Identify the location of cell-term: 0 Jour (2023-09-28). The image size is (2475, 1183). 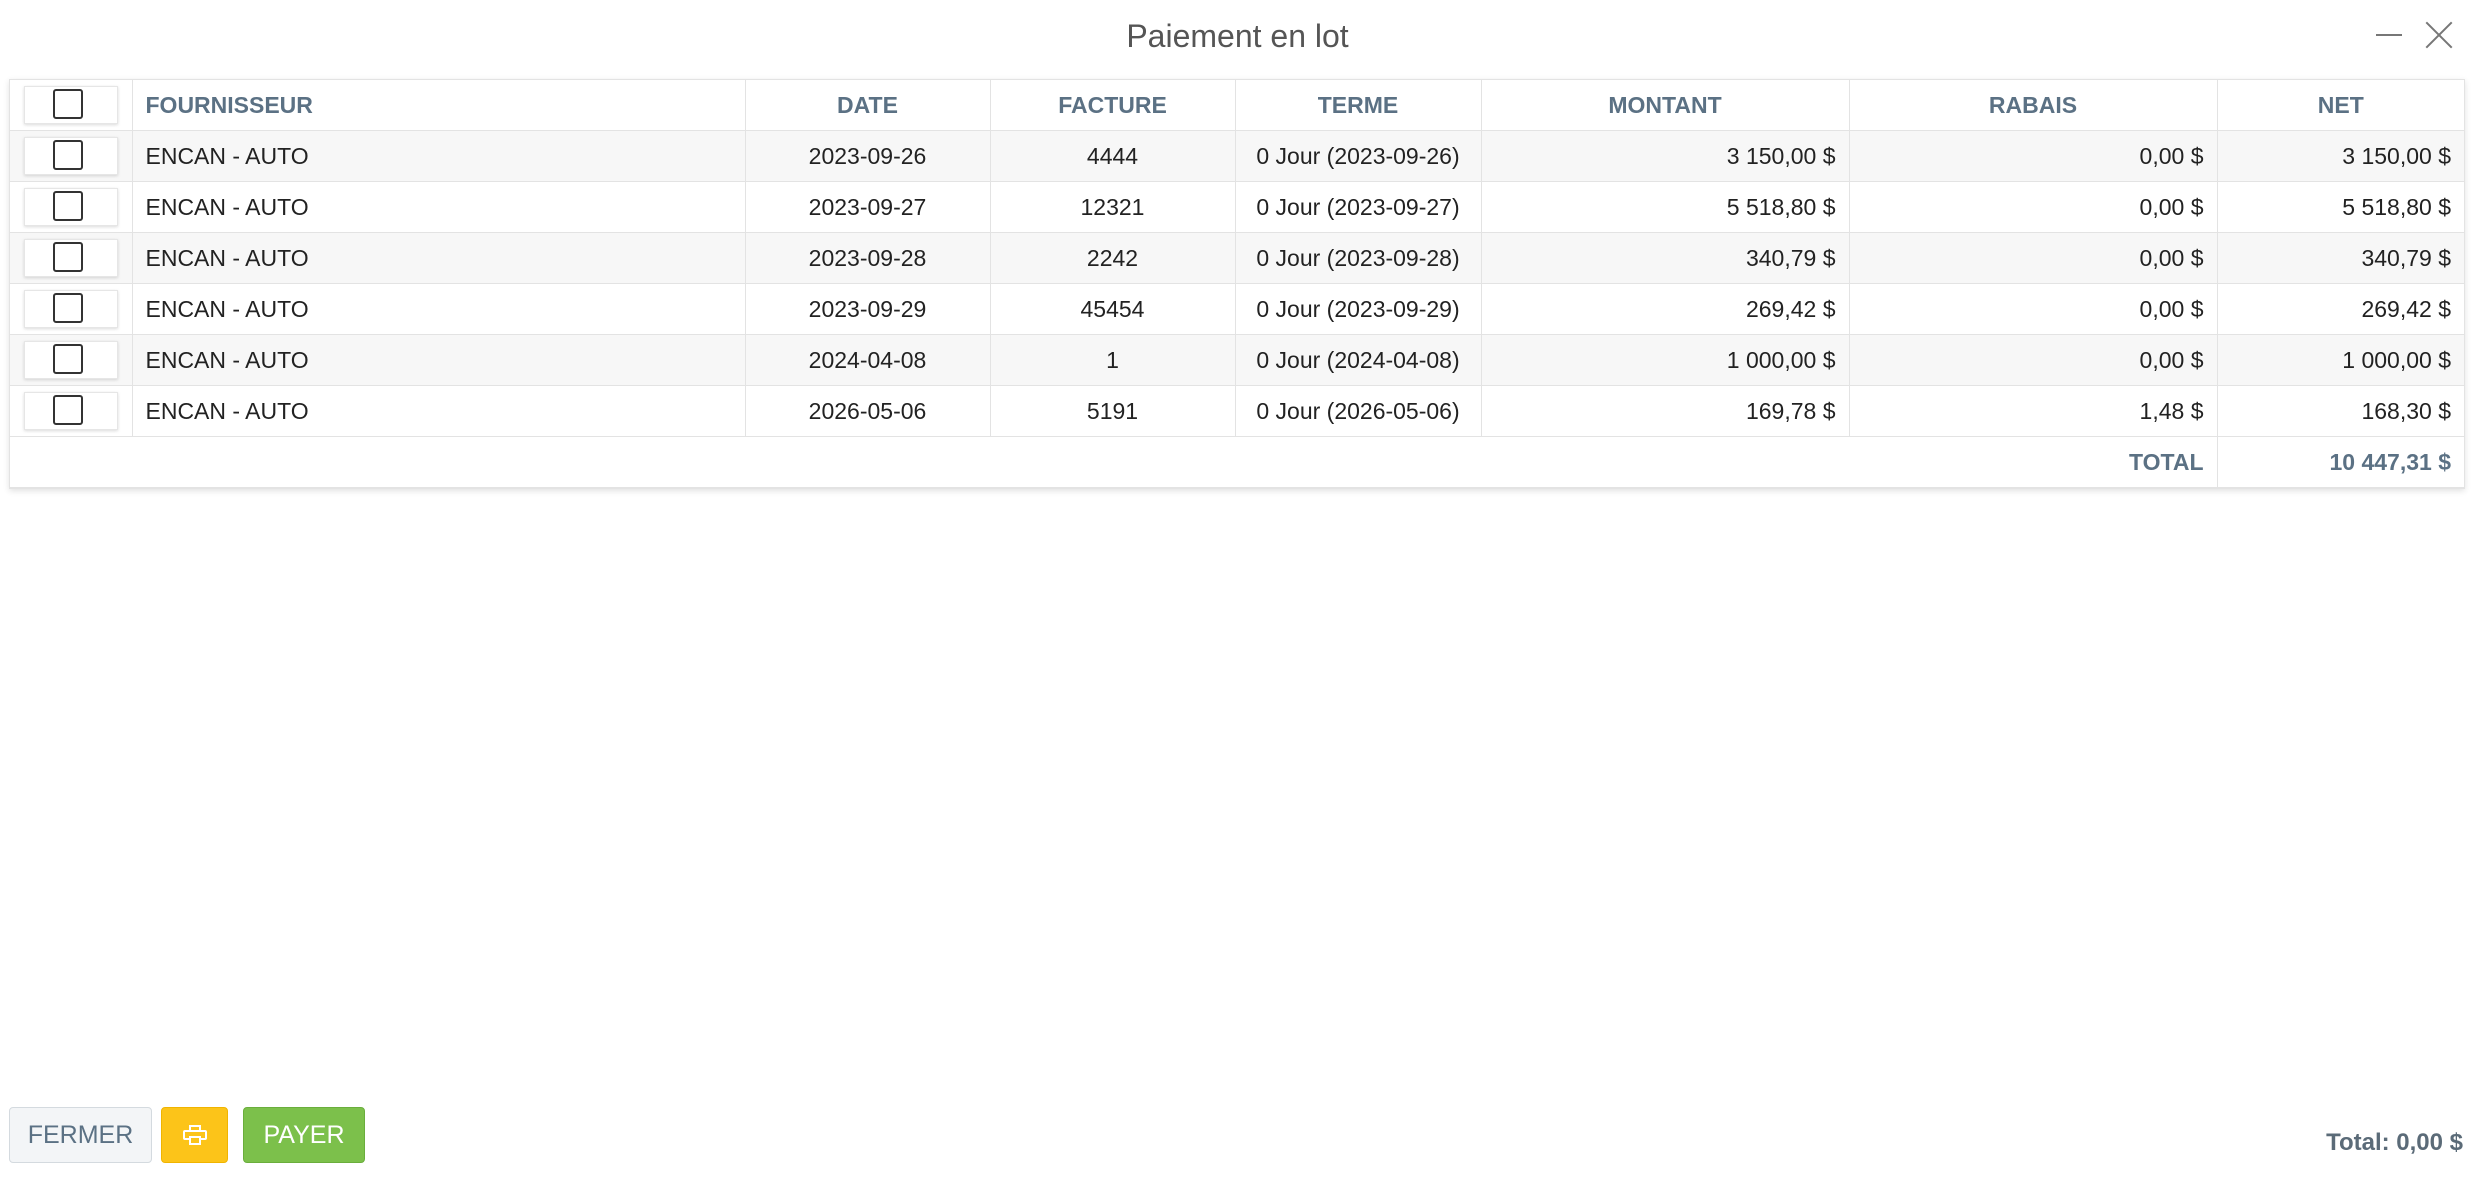
(1358, 258).